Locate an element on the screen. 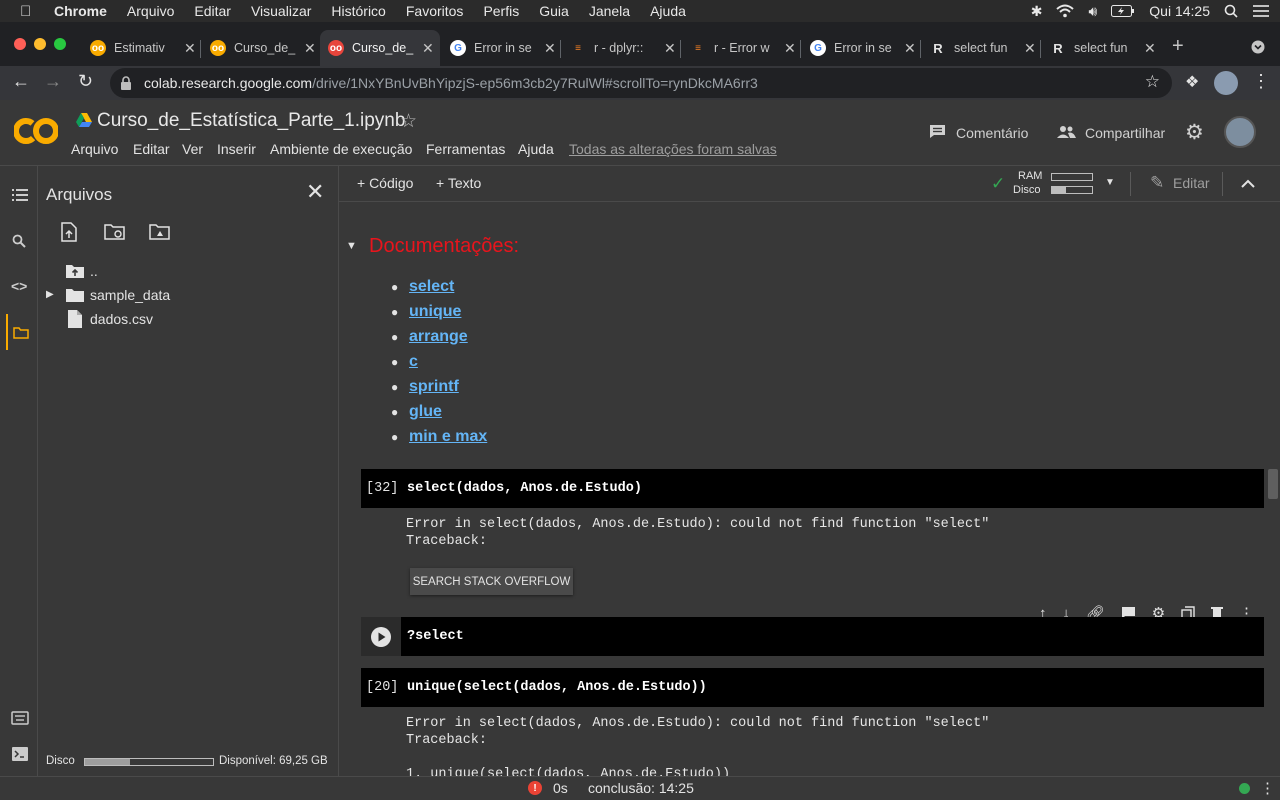 This screenshot has height=800, width=1280. share-button: Compartilhar is located at coordinates (1125, 133).